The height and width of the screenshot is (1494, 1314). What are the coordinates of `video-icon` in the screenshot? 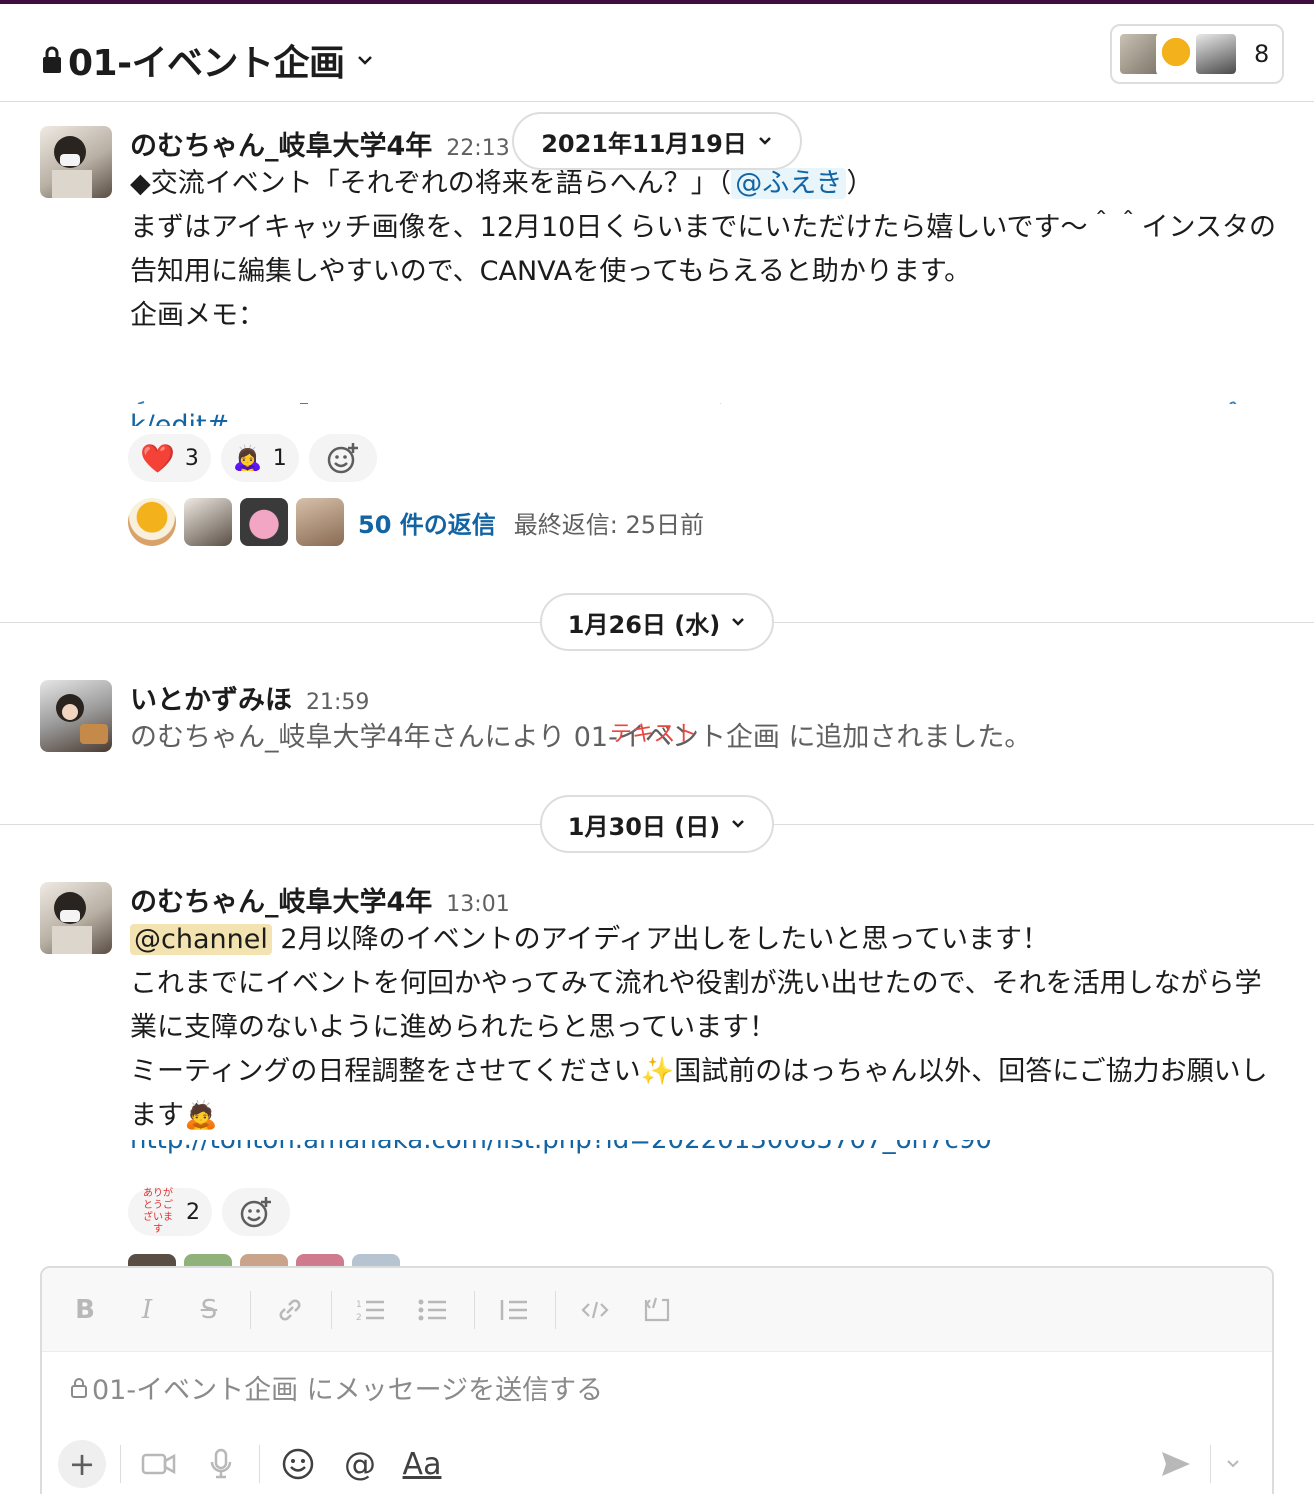 It's located at (159, 1464).